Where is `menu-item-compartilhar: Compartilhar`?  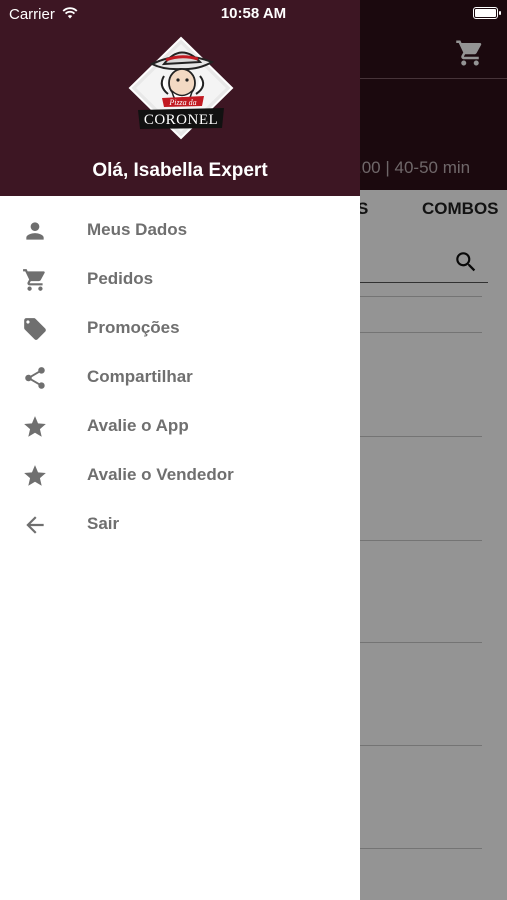 menu-item-compartilhar: Compartilhar is located at coordinates (180, 377).